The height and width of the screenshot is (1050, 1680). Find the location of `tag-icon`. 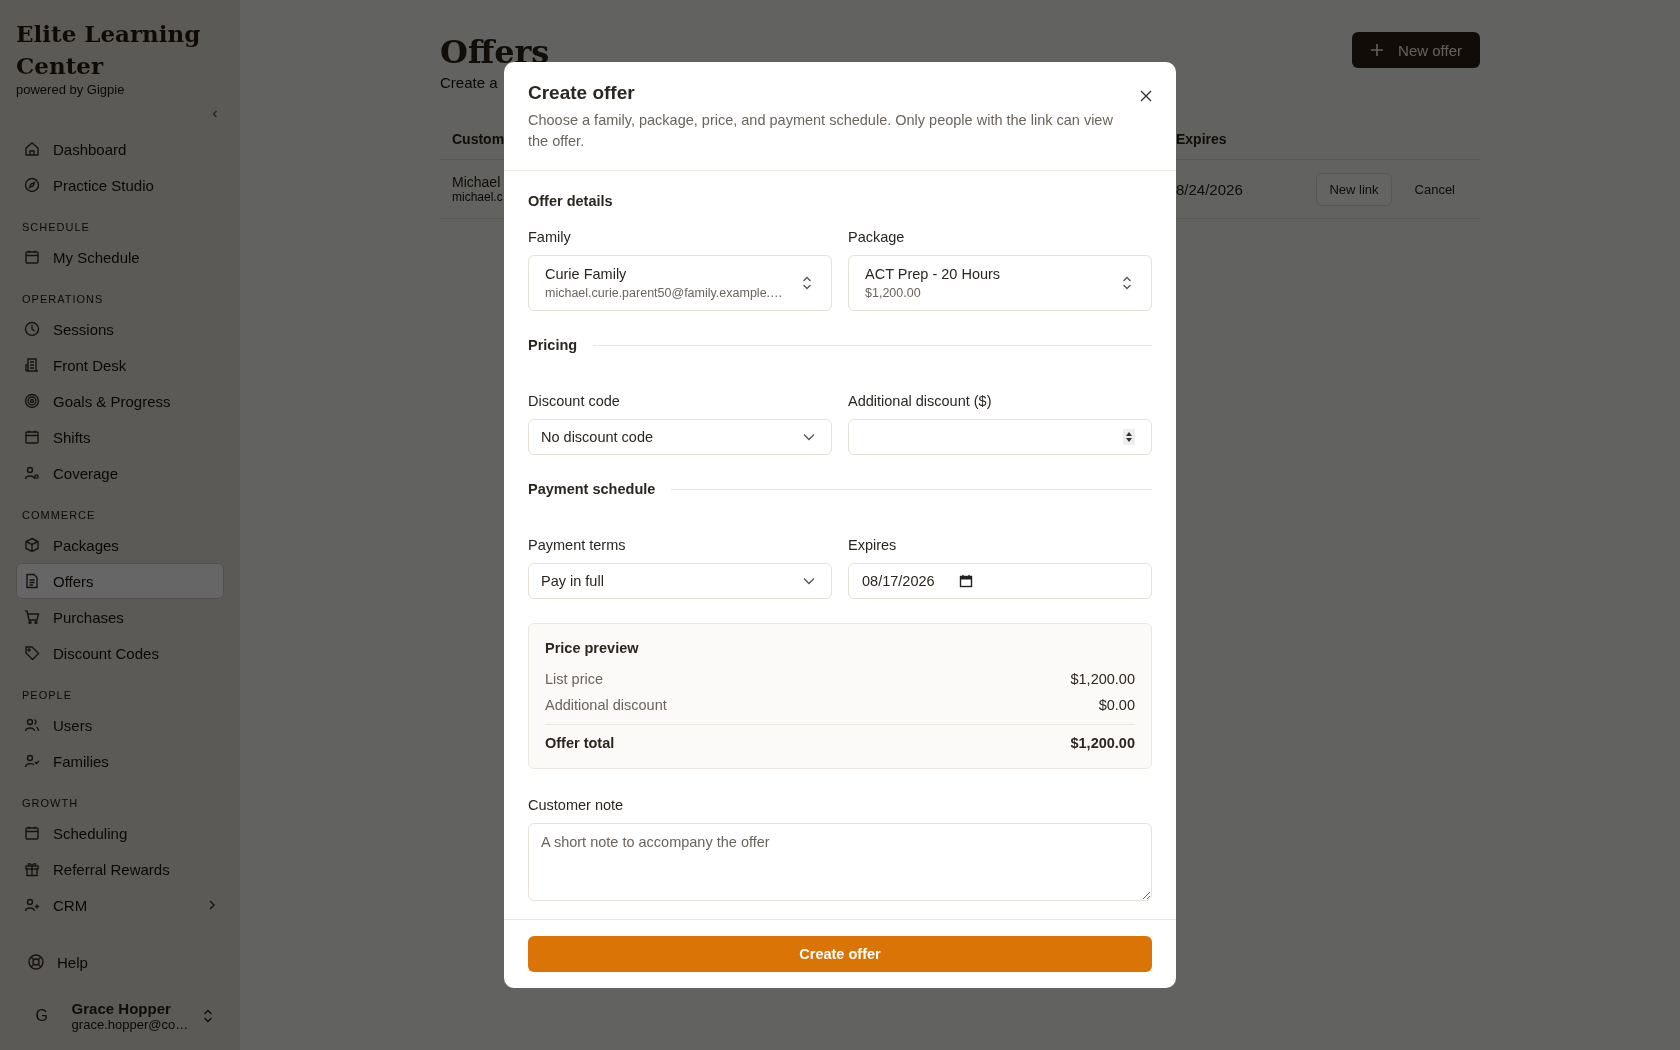

tag-icon is located at coordinates (32, 653).